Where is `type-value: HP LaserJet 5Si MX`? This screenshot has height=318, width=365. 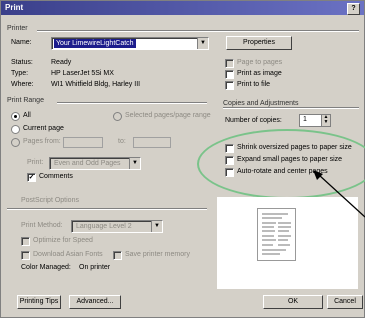 type-value: HP LaserJet 5Si MX is located at coordinates (82, 73).